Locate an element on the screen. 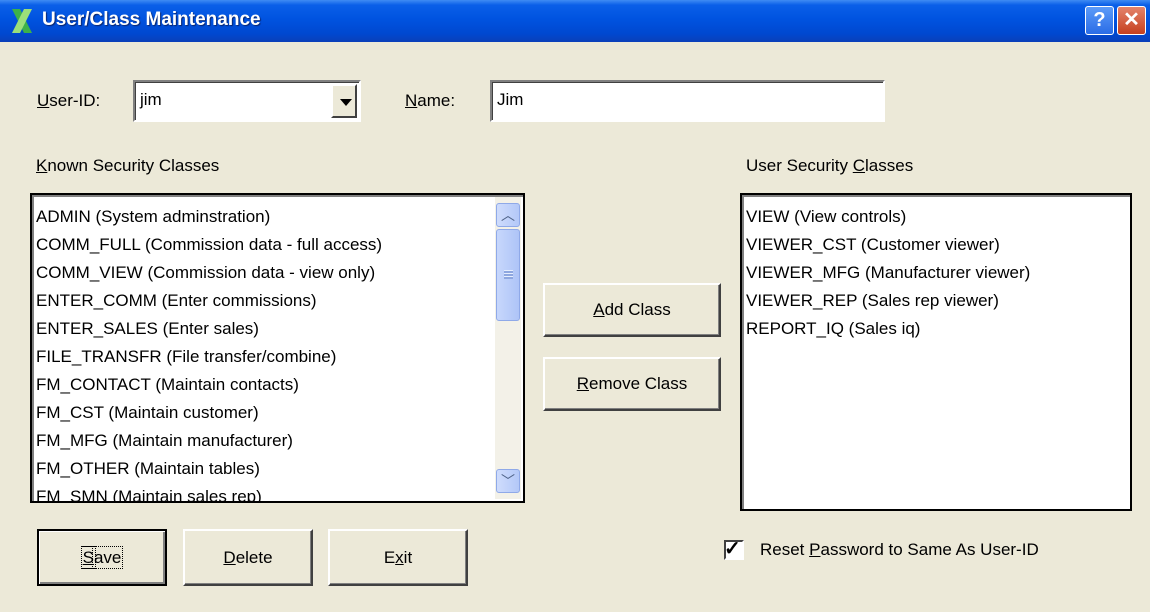 This screenshot has width=1150, height=612. list-item: VIEWER_CST (Customer viewer) is located at coordinates (888, 245).